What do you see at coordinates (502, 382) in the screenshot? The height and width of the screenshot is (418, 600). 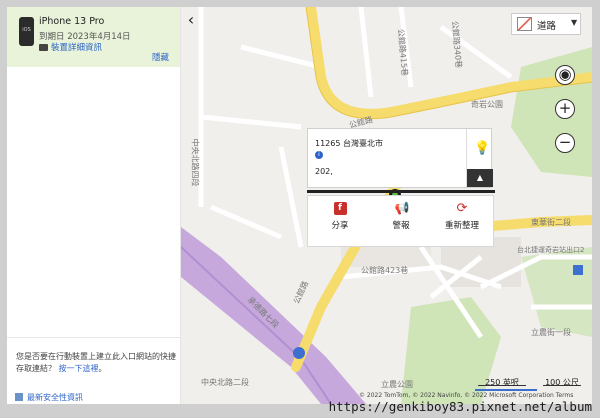 I see `scale-feet: 250 英呎` at bounding box center [502, 382].